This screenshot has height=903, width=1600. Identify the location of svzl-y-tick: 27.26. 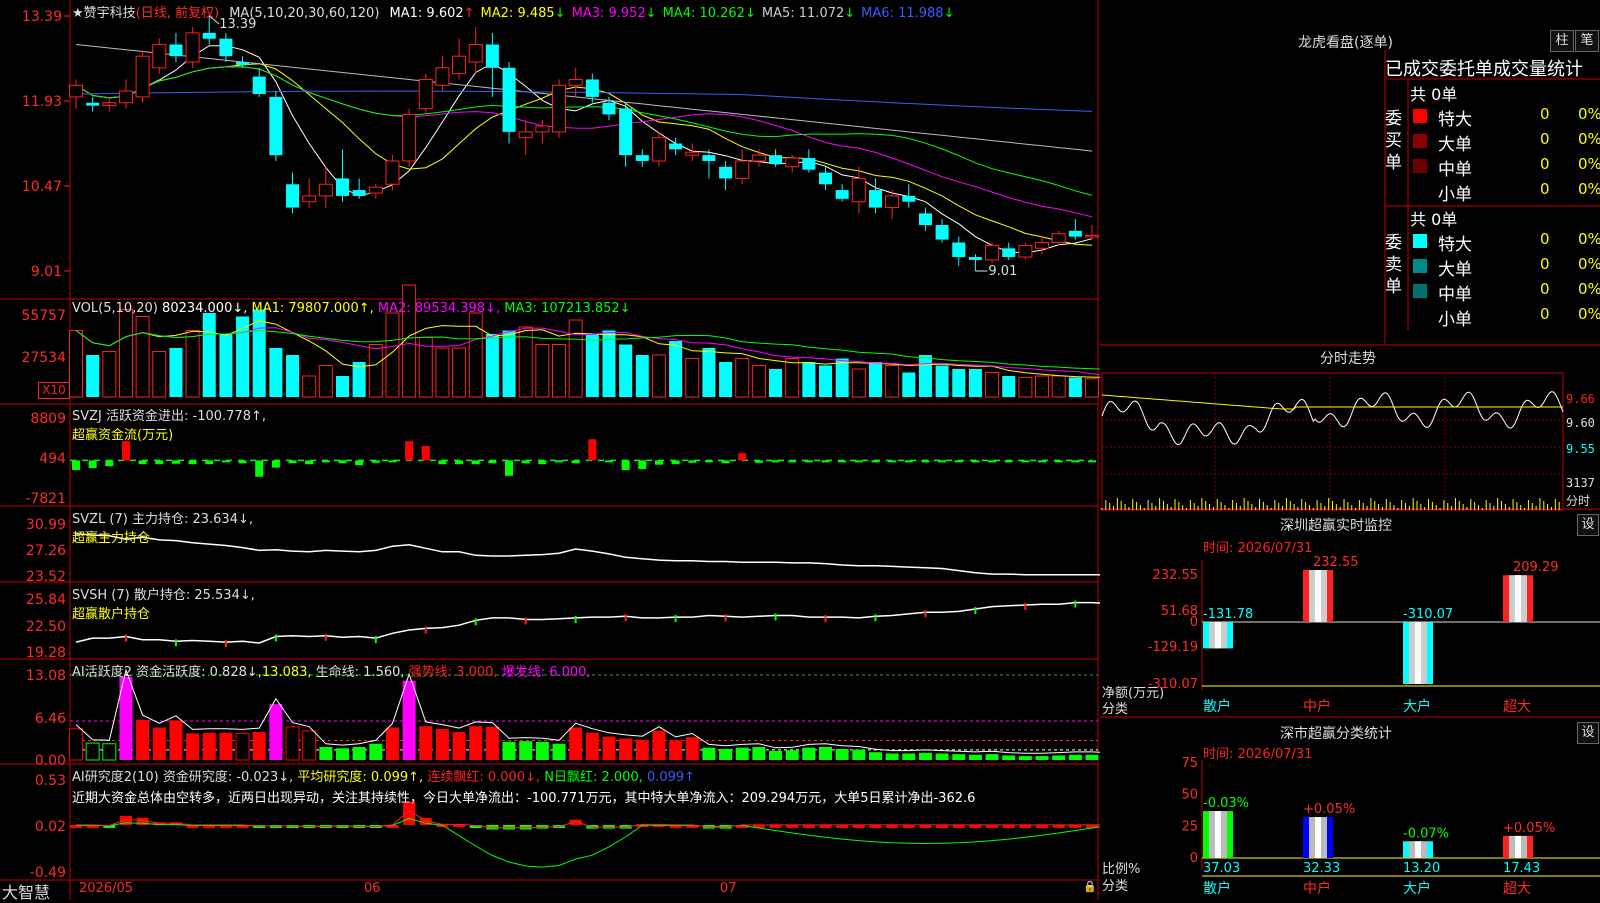
(46, 551).